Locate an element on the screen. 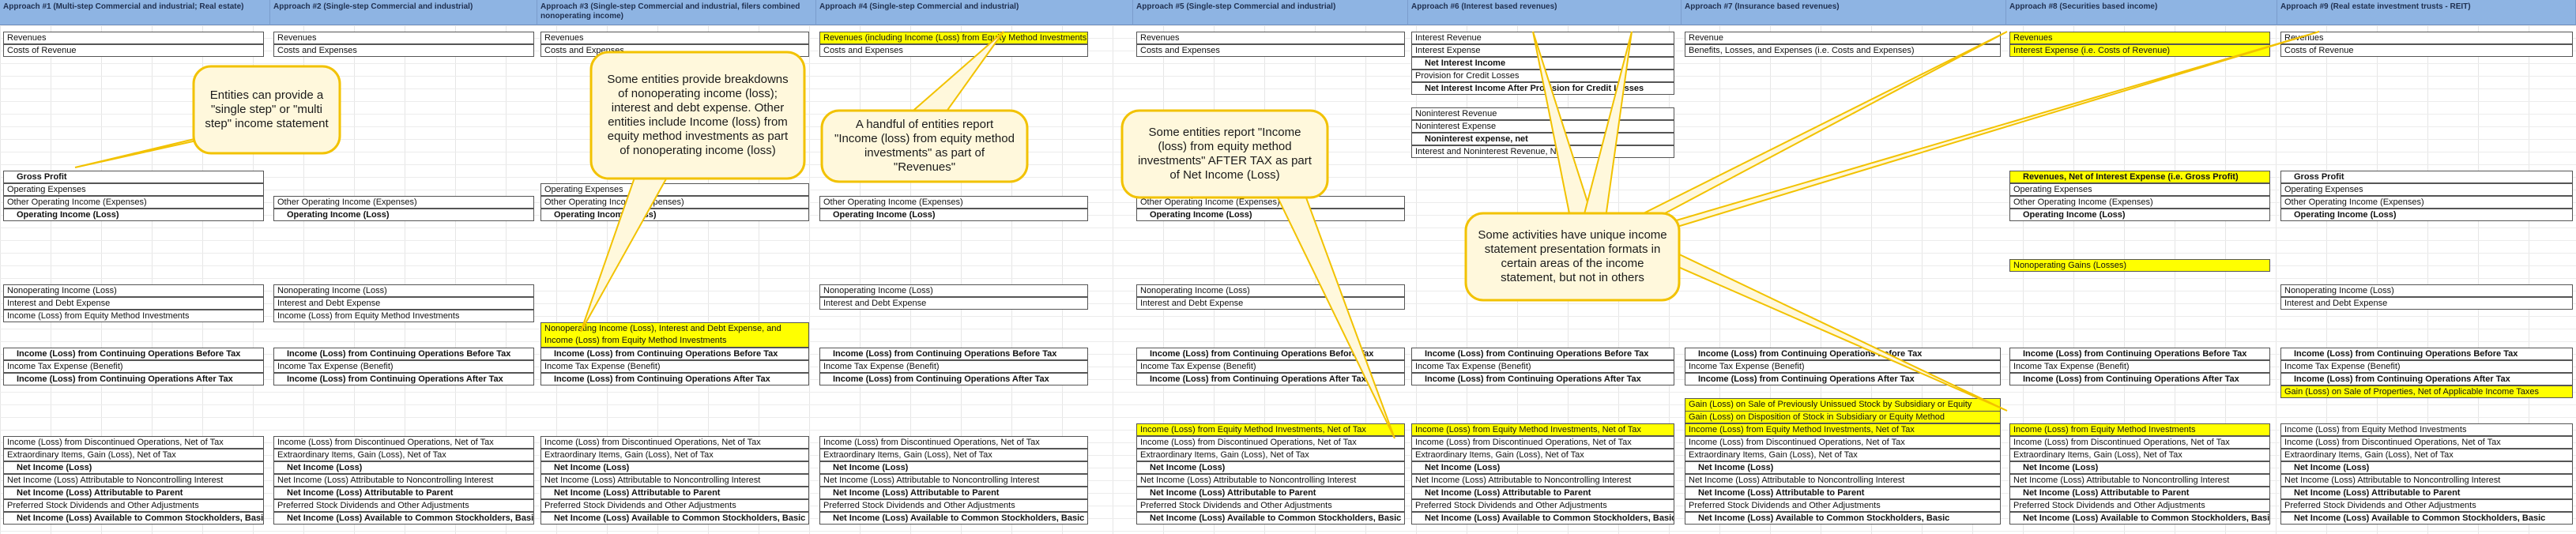 The height and width of the screenshot is (534, 2576). line-item-cell: Interest Expense (i.e. Costs of Revenue) is located at coordinates (2139, 50).